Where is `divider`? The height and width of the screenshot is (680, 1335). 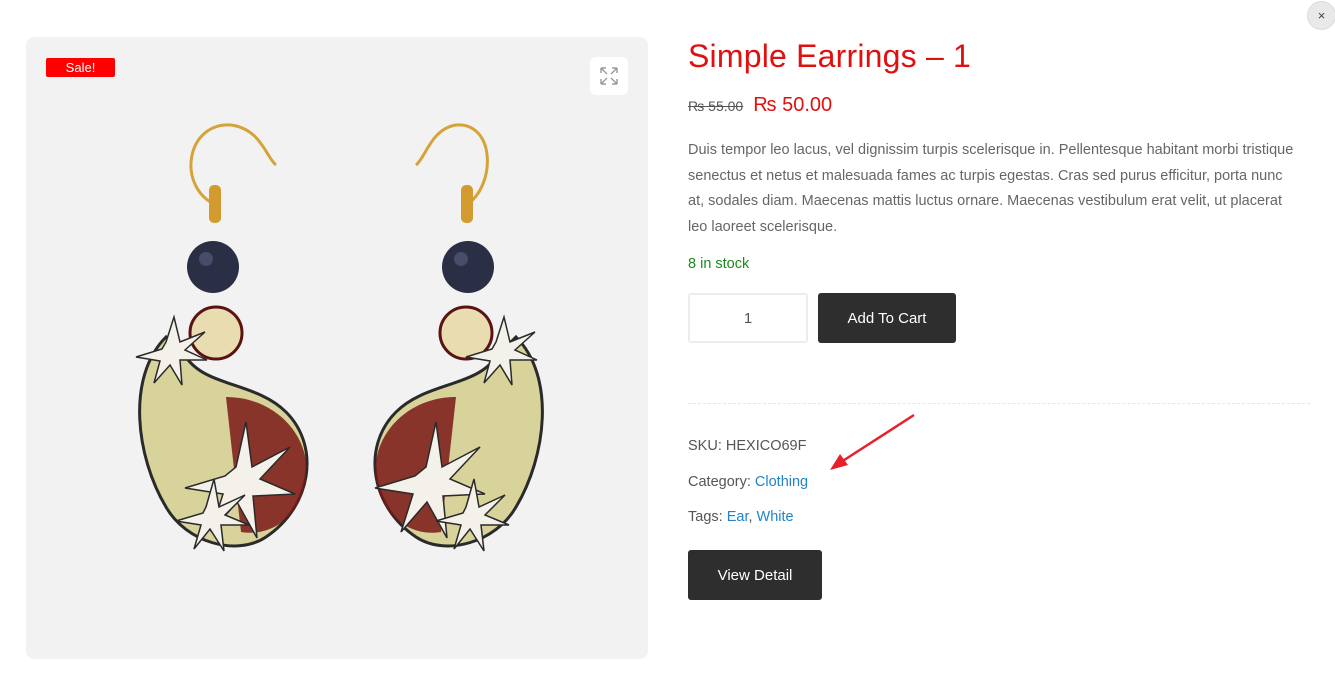 divider is located at coordinates (999, 403).